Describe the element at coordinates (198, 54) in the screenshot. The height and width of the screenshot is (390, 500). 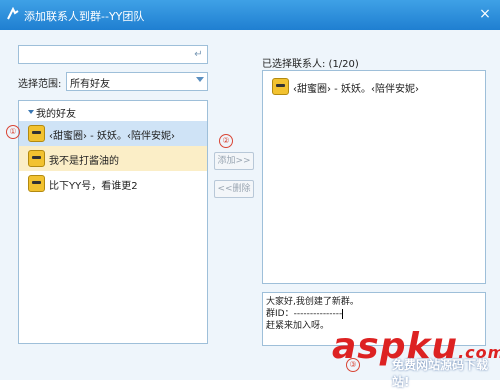
I see `enter-icon: ↵` at that location.